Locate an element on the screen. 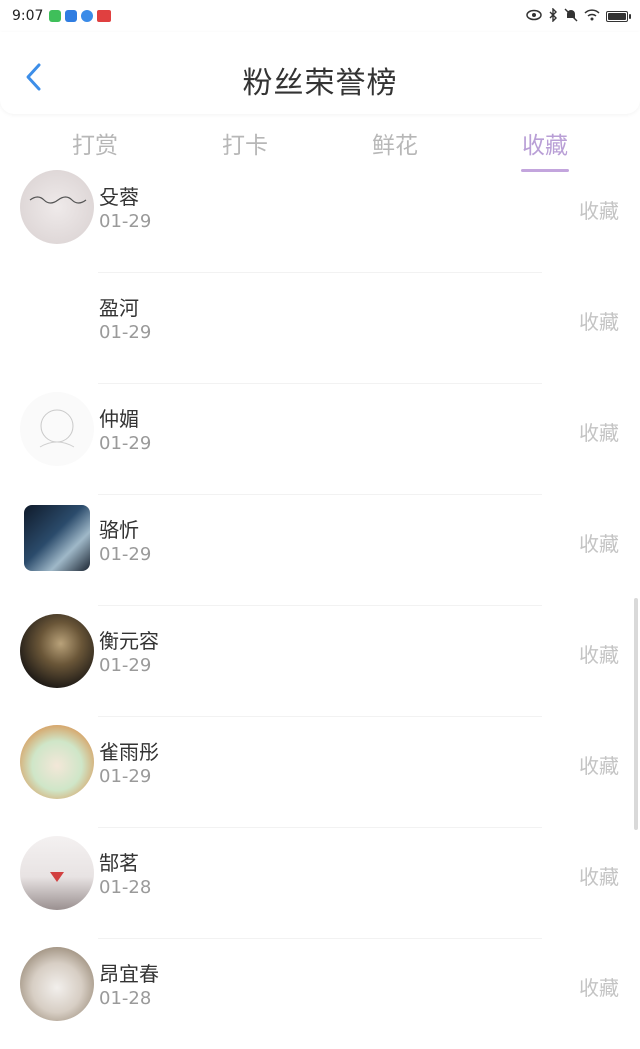 Image resolution: width=640 pixels, height=1049 pixels. tab-label: 鲜花 is located at coordinates (395, 146).